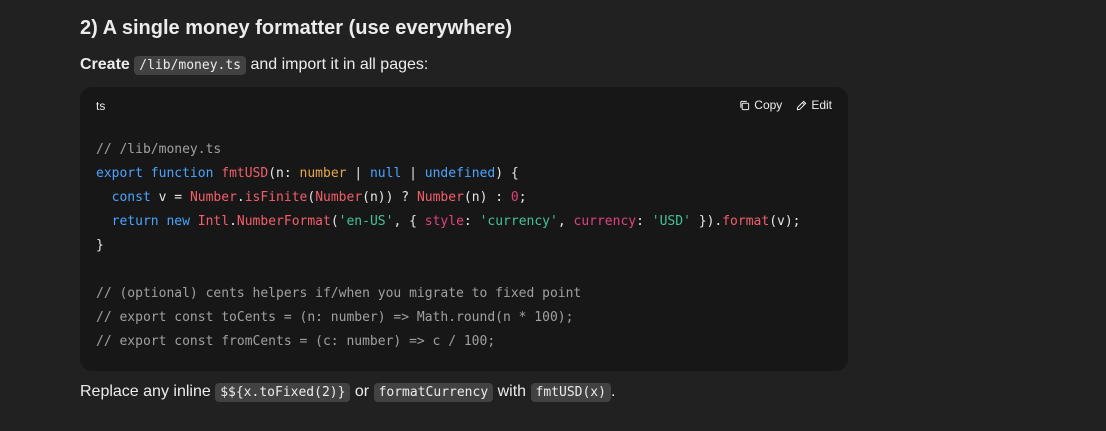  Describe the element at coordinates (409, 221) in the screenshot. I see `code-token: , {` at that location.